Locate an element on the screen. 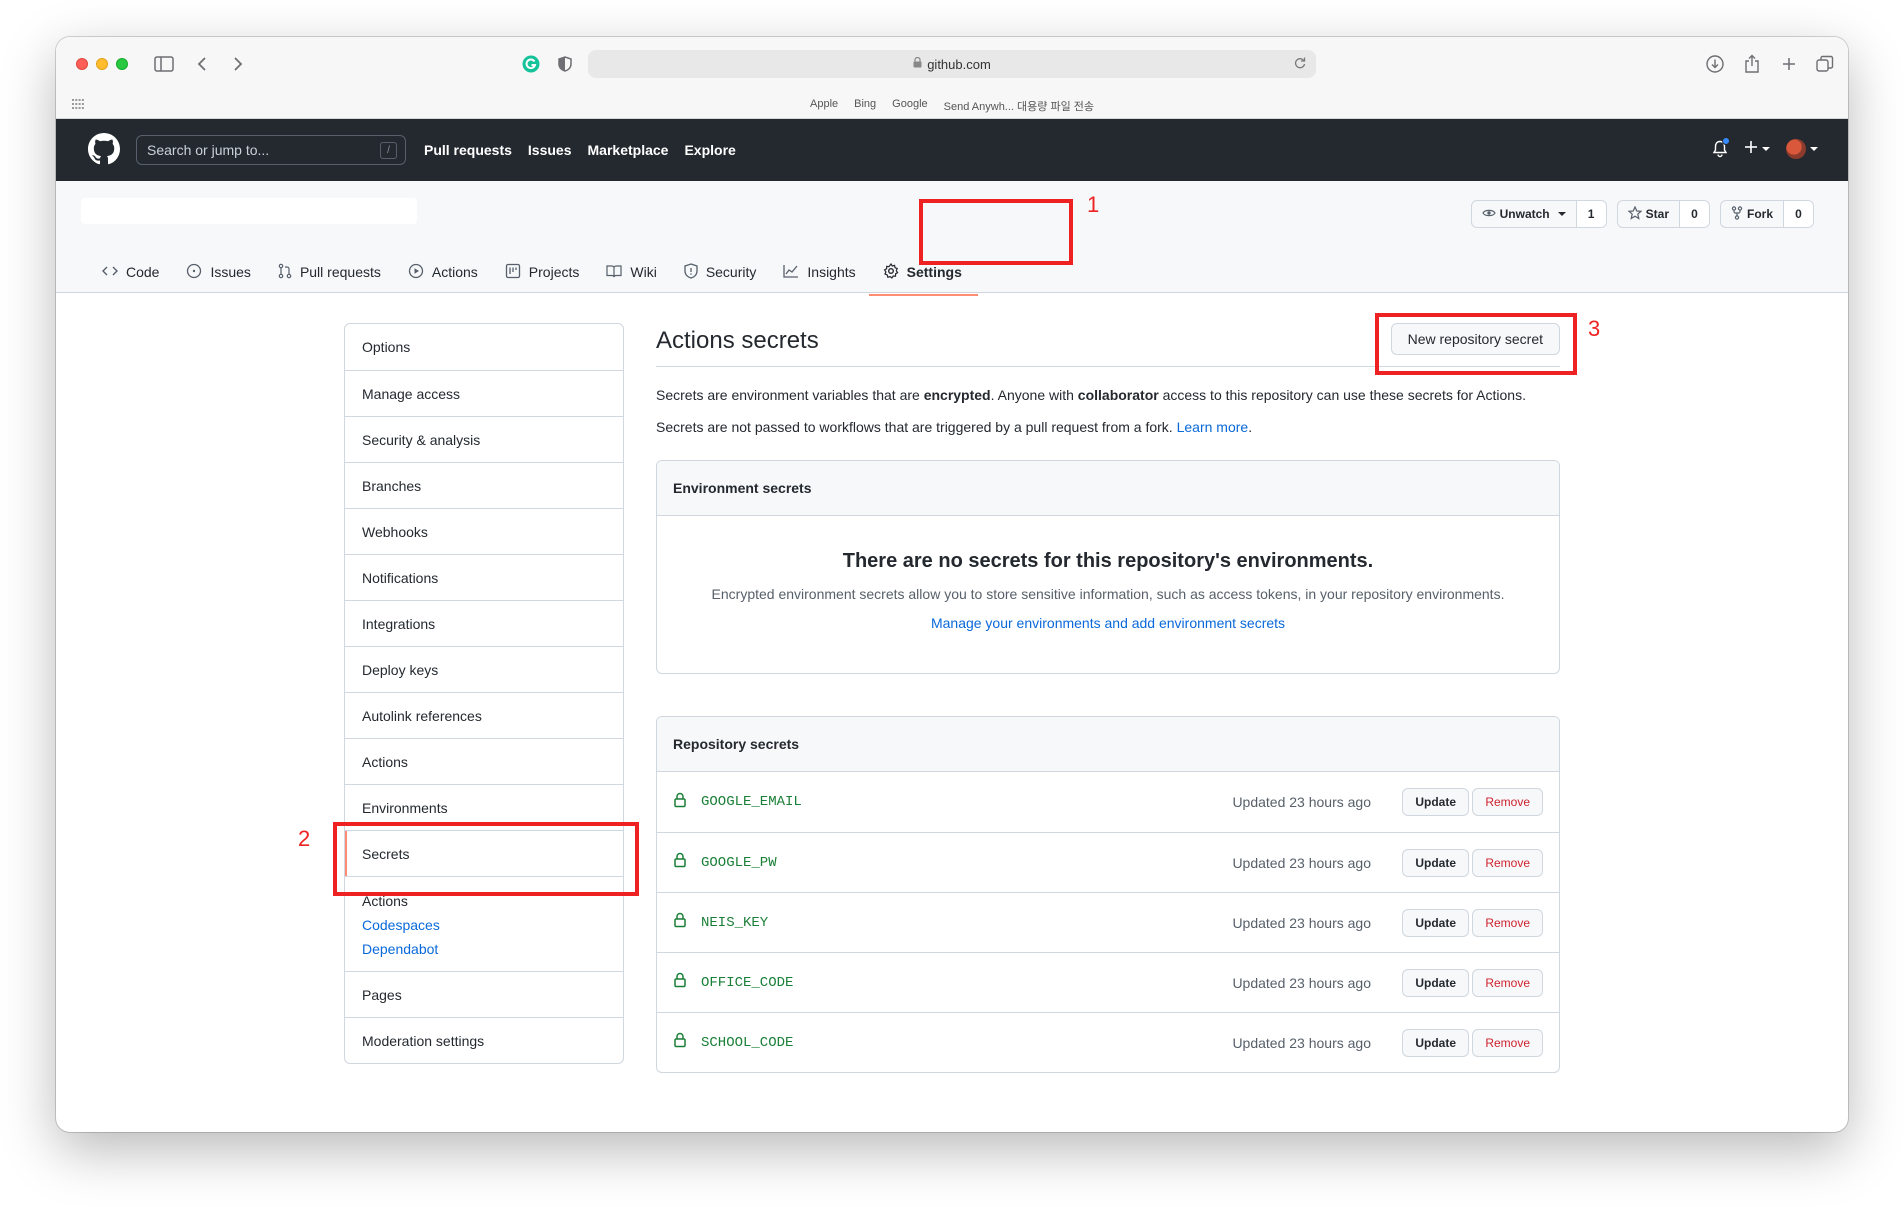 This screenshot has height=1207, width=1904. favorite-bing: Bing is located at coordinates (865, 106).